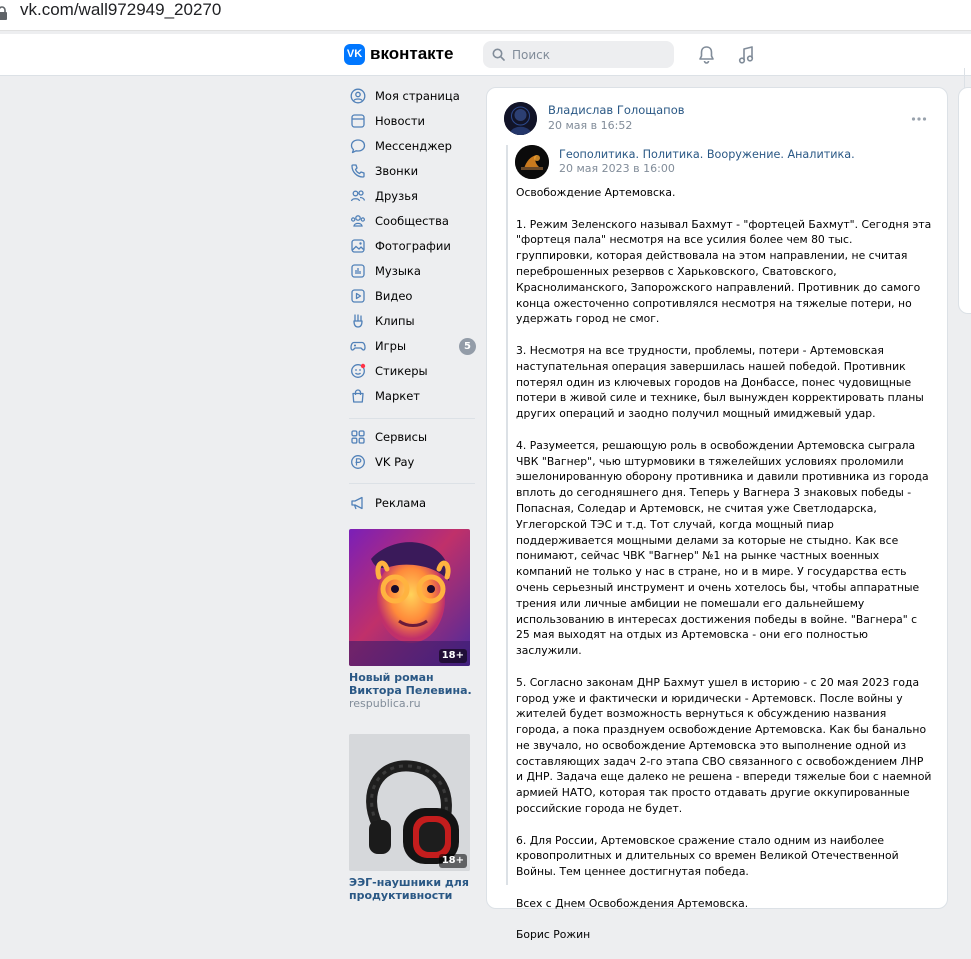 This screenshot has width=971, height=959. What do you see at coordinates (964, 200) in the screenshot?
I see `right-column-card` at bounding box center [964, 200].